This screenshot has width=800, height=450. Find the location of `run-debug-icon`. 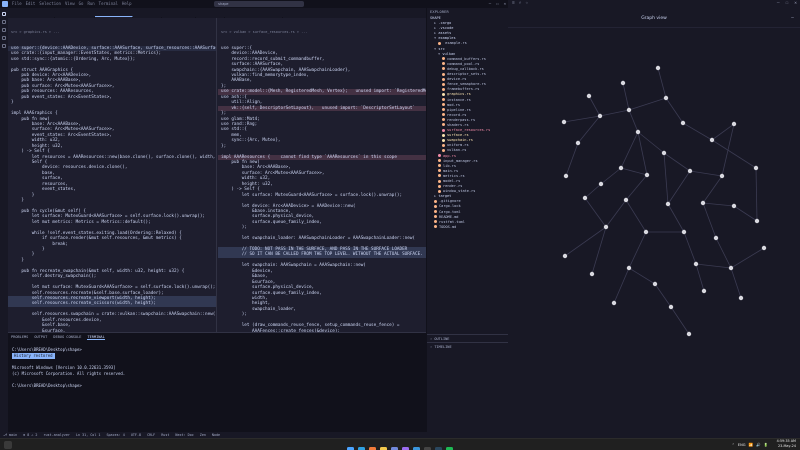

run-debug-icon is located at coordinates (4, 38).